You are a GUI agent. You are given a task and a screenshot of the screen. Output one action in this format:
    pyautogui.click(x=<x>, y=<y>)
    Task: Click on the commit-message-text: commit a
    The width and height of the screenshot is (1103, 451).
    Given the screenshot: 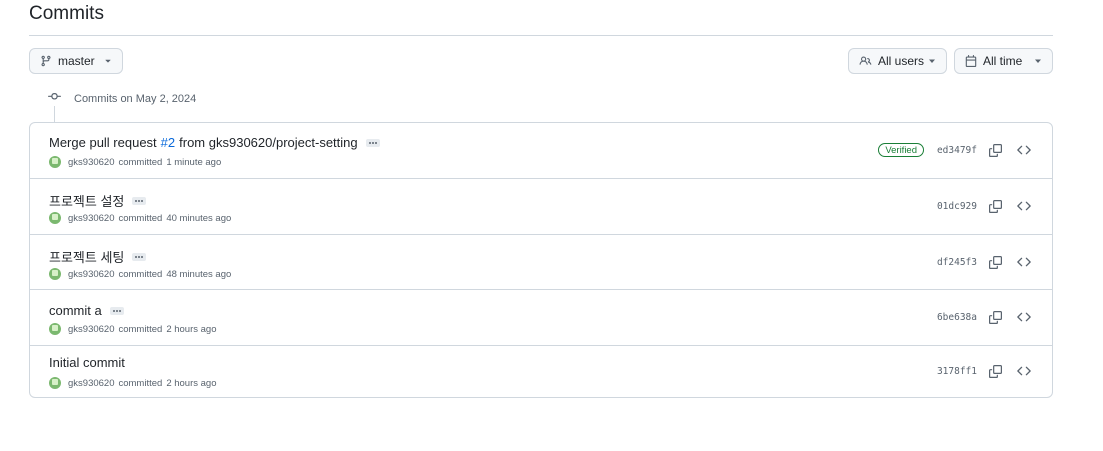 What is the action you would take?
    pyautogui.click(x=75, y=310)
    